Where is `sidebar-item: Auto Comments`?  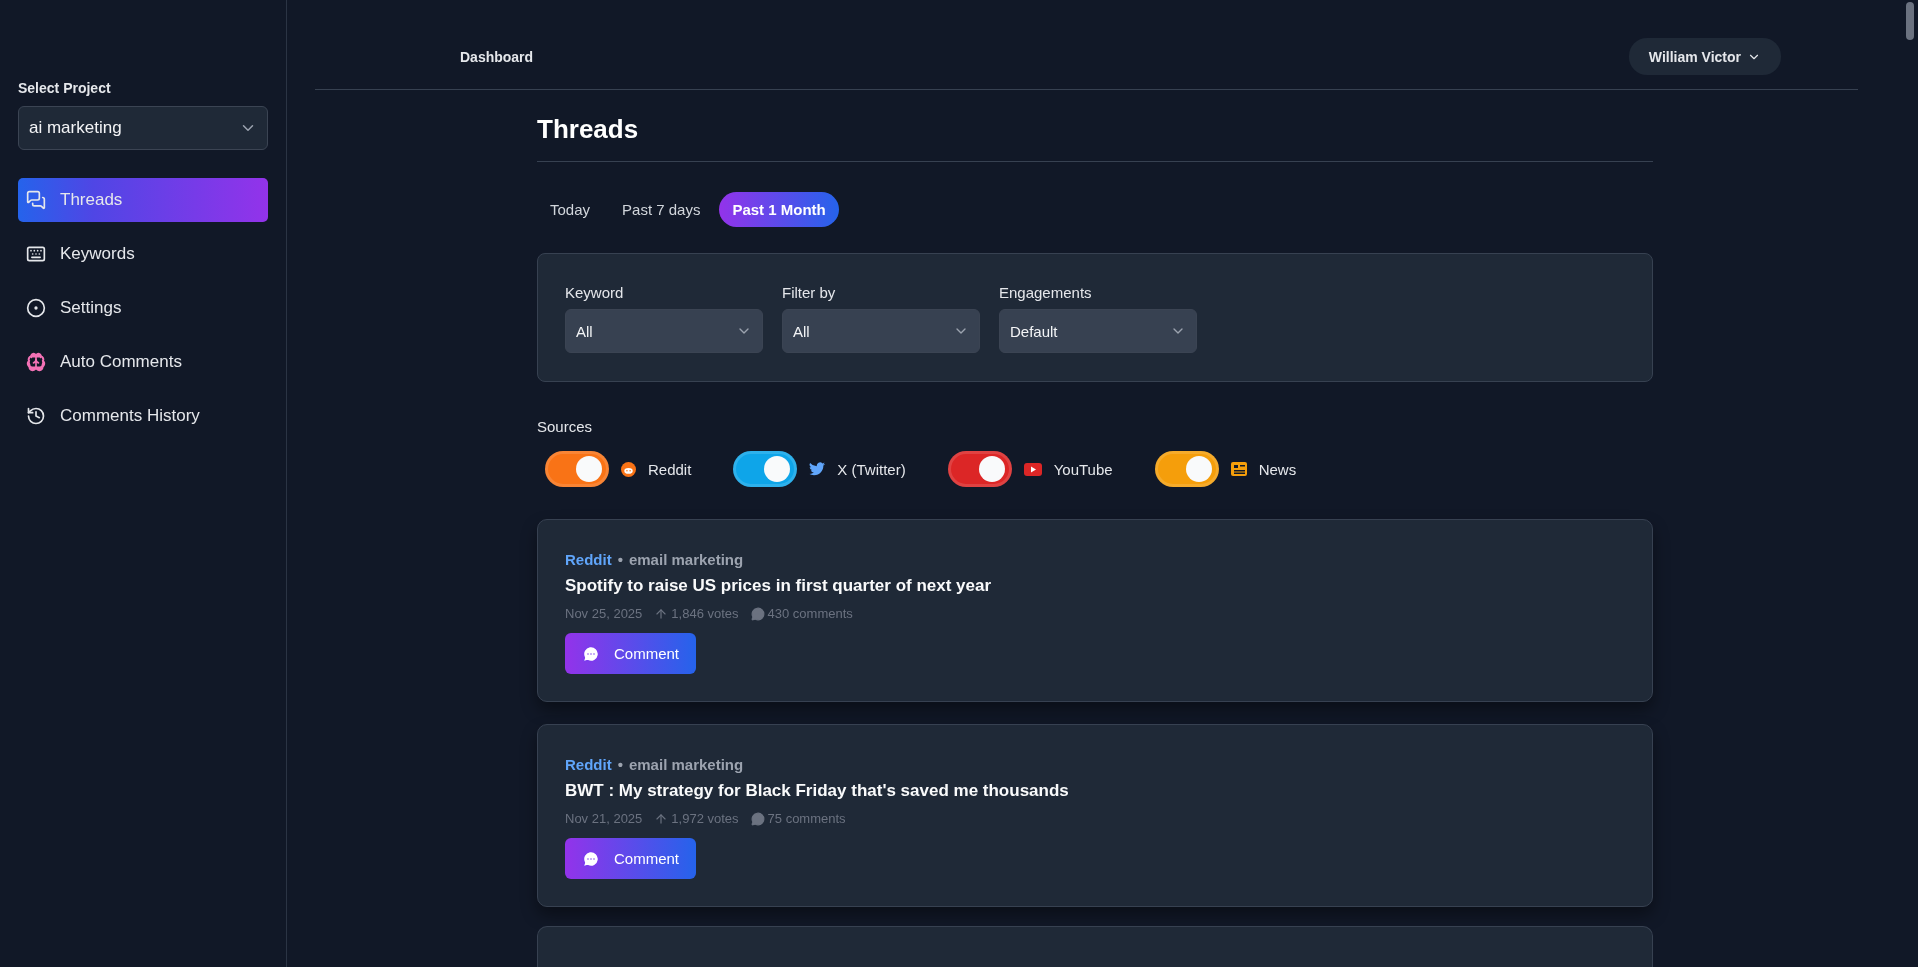
sidebar-item: Auto Comments is located at coordinates (143, 362).